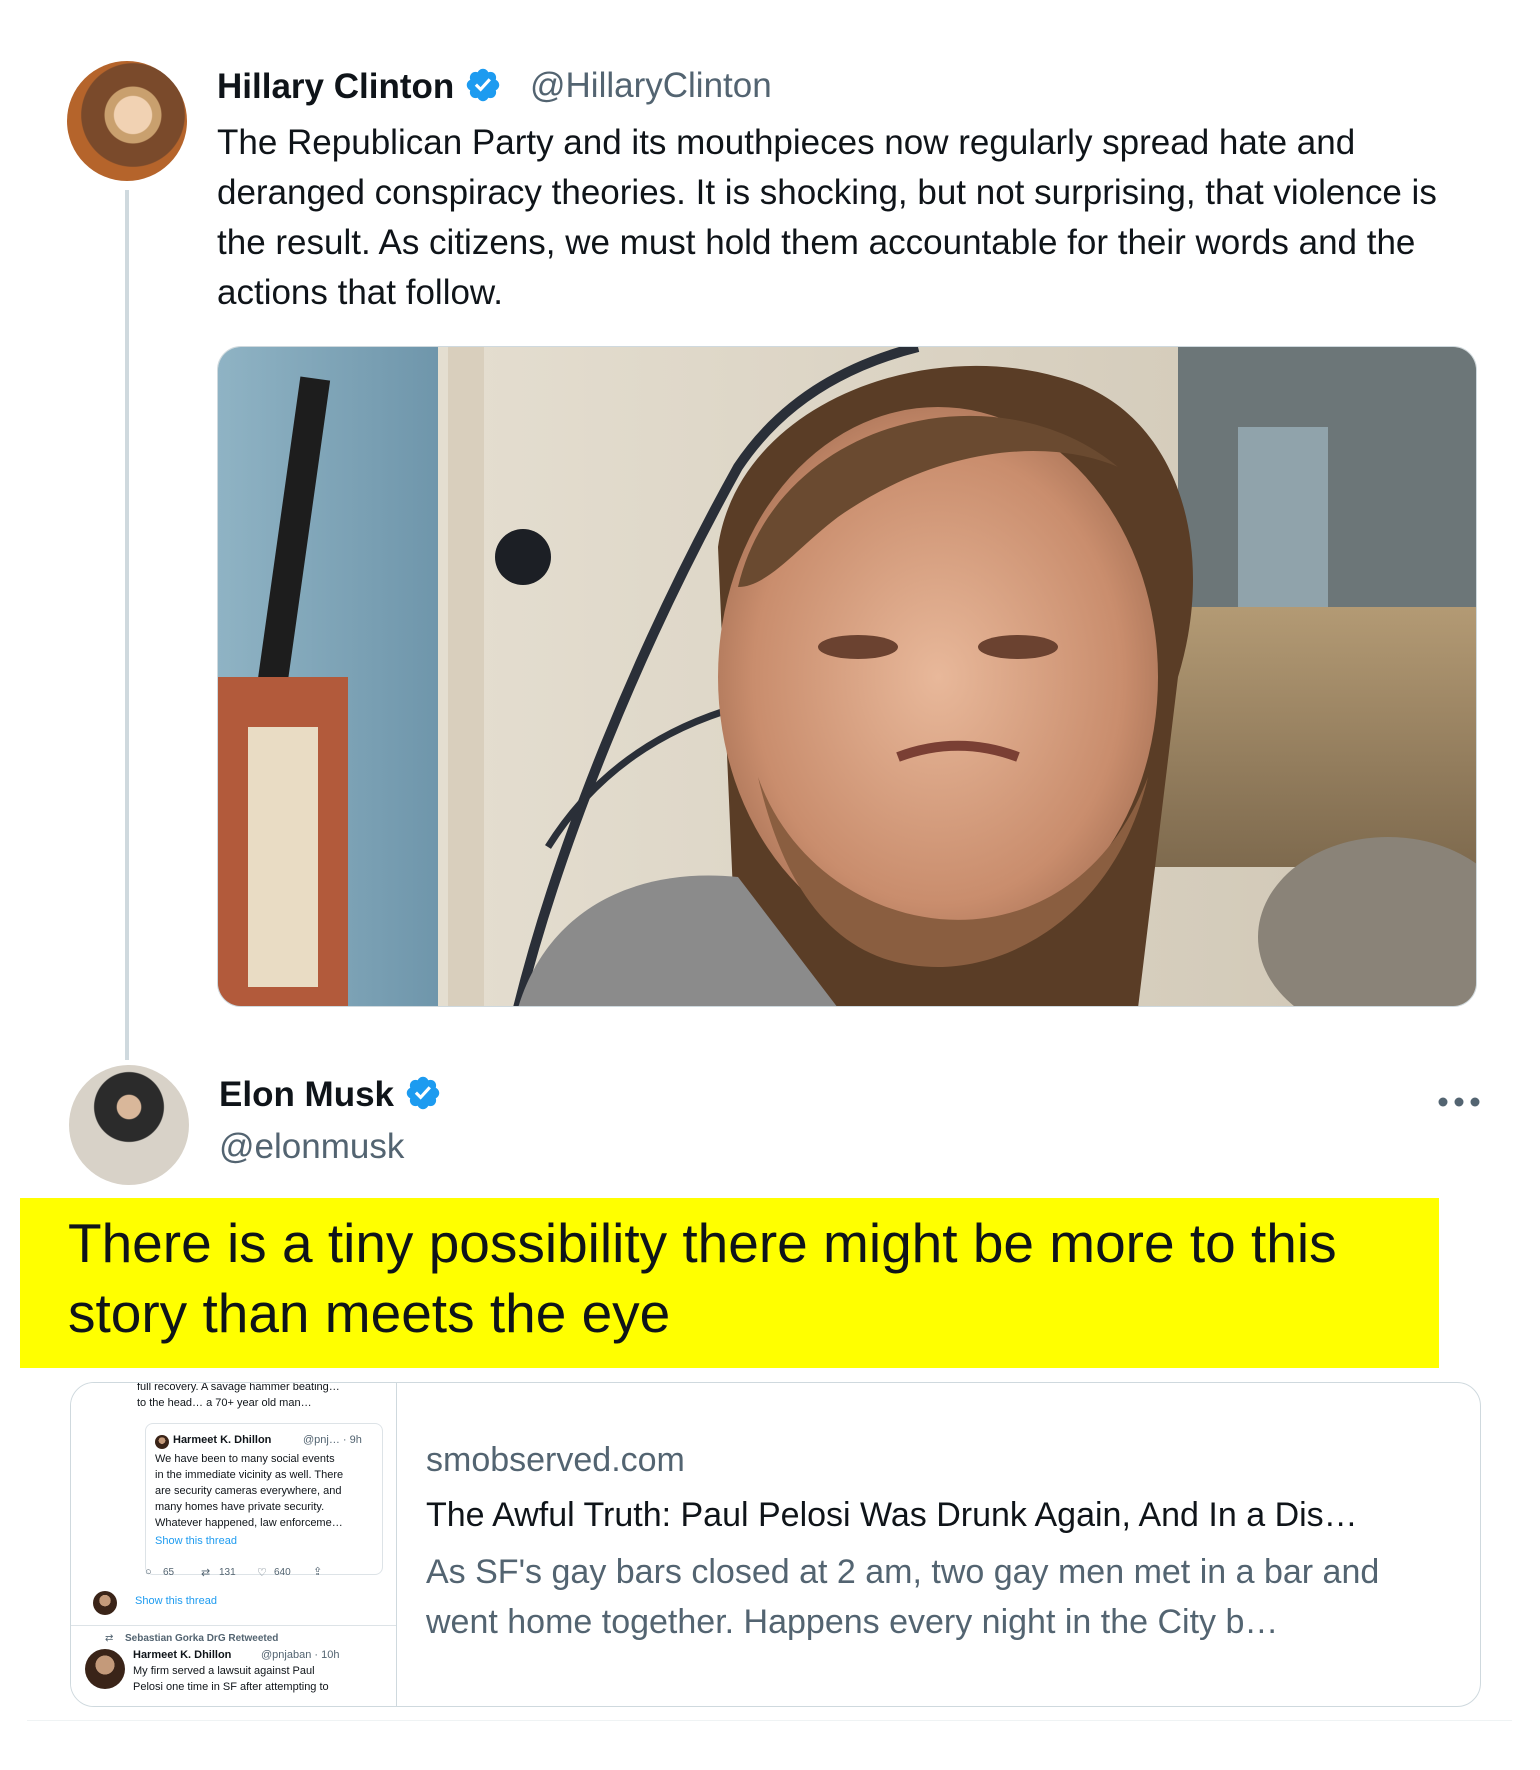 This screenshot has width=1540, height=1770. Describe the element at coordinates (306, 1094) in the screenshot. I see `author-name-text: Elon Musk` at that location.